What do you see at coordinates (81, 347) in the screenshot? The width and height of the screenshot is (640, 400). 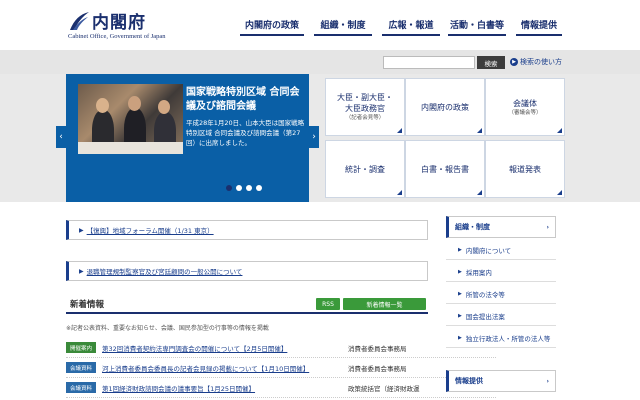 I see `news-badge: 開催案内` at bounding box center [81, 347].